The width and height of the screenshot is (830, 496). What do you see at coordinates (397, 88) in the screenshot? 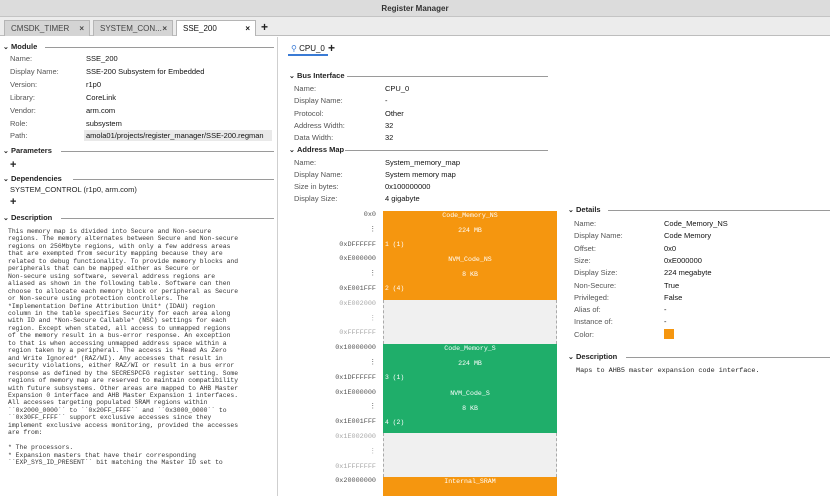
I see `bus-field-value: CPU_0` at bounding box center [397, 88].